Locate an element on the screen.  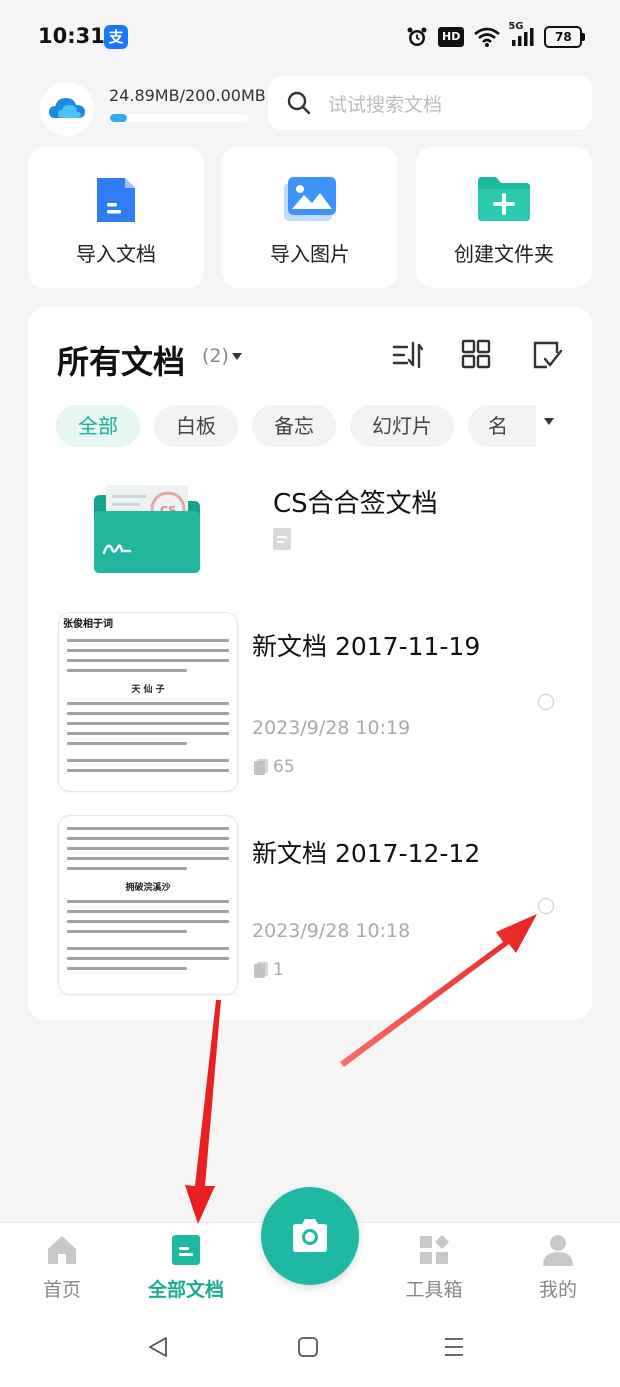
status-time: 10:31 is located at coordinates (71, 36).